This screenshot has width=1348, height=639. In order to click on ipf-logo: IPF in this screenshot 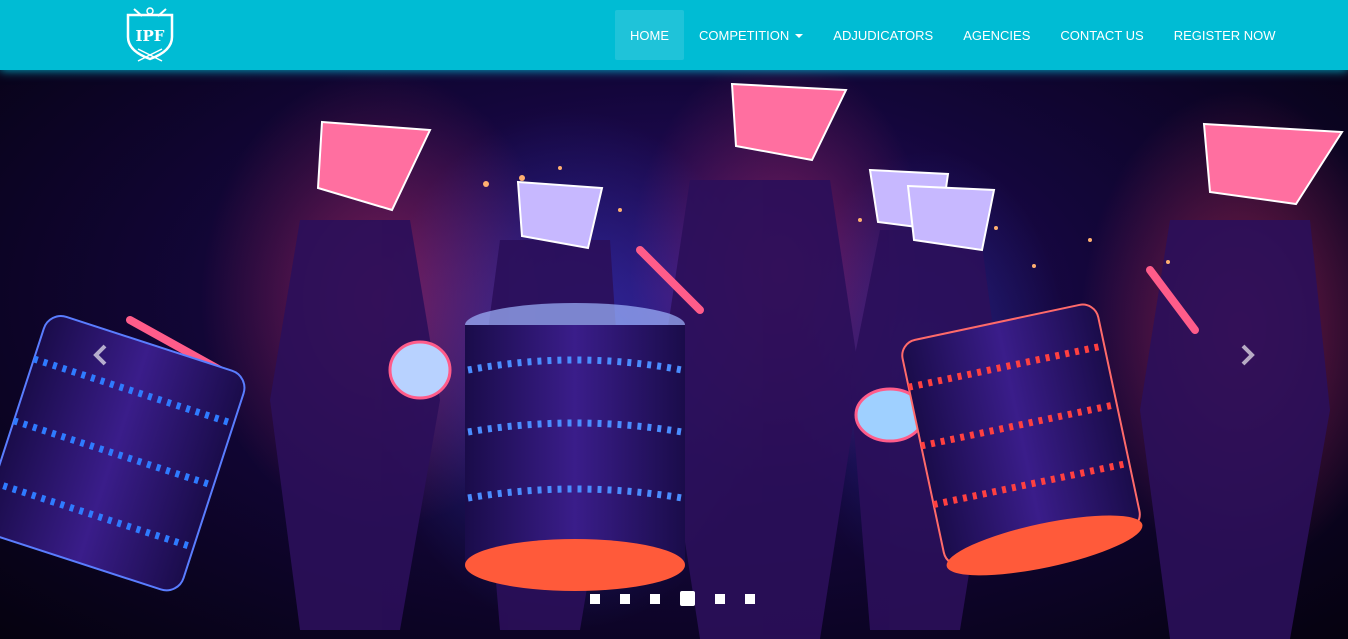, I will do `click(150, 34)`.